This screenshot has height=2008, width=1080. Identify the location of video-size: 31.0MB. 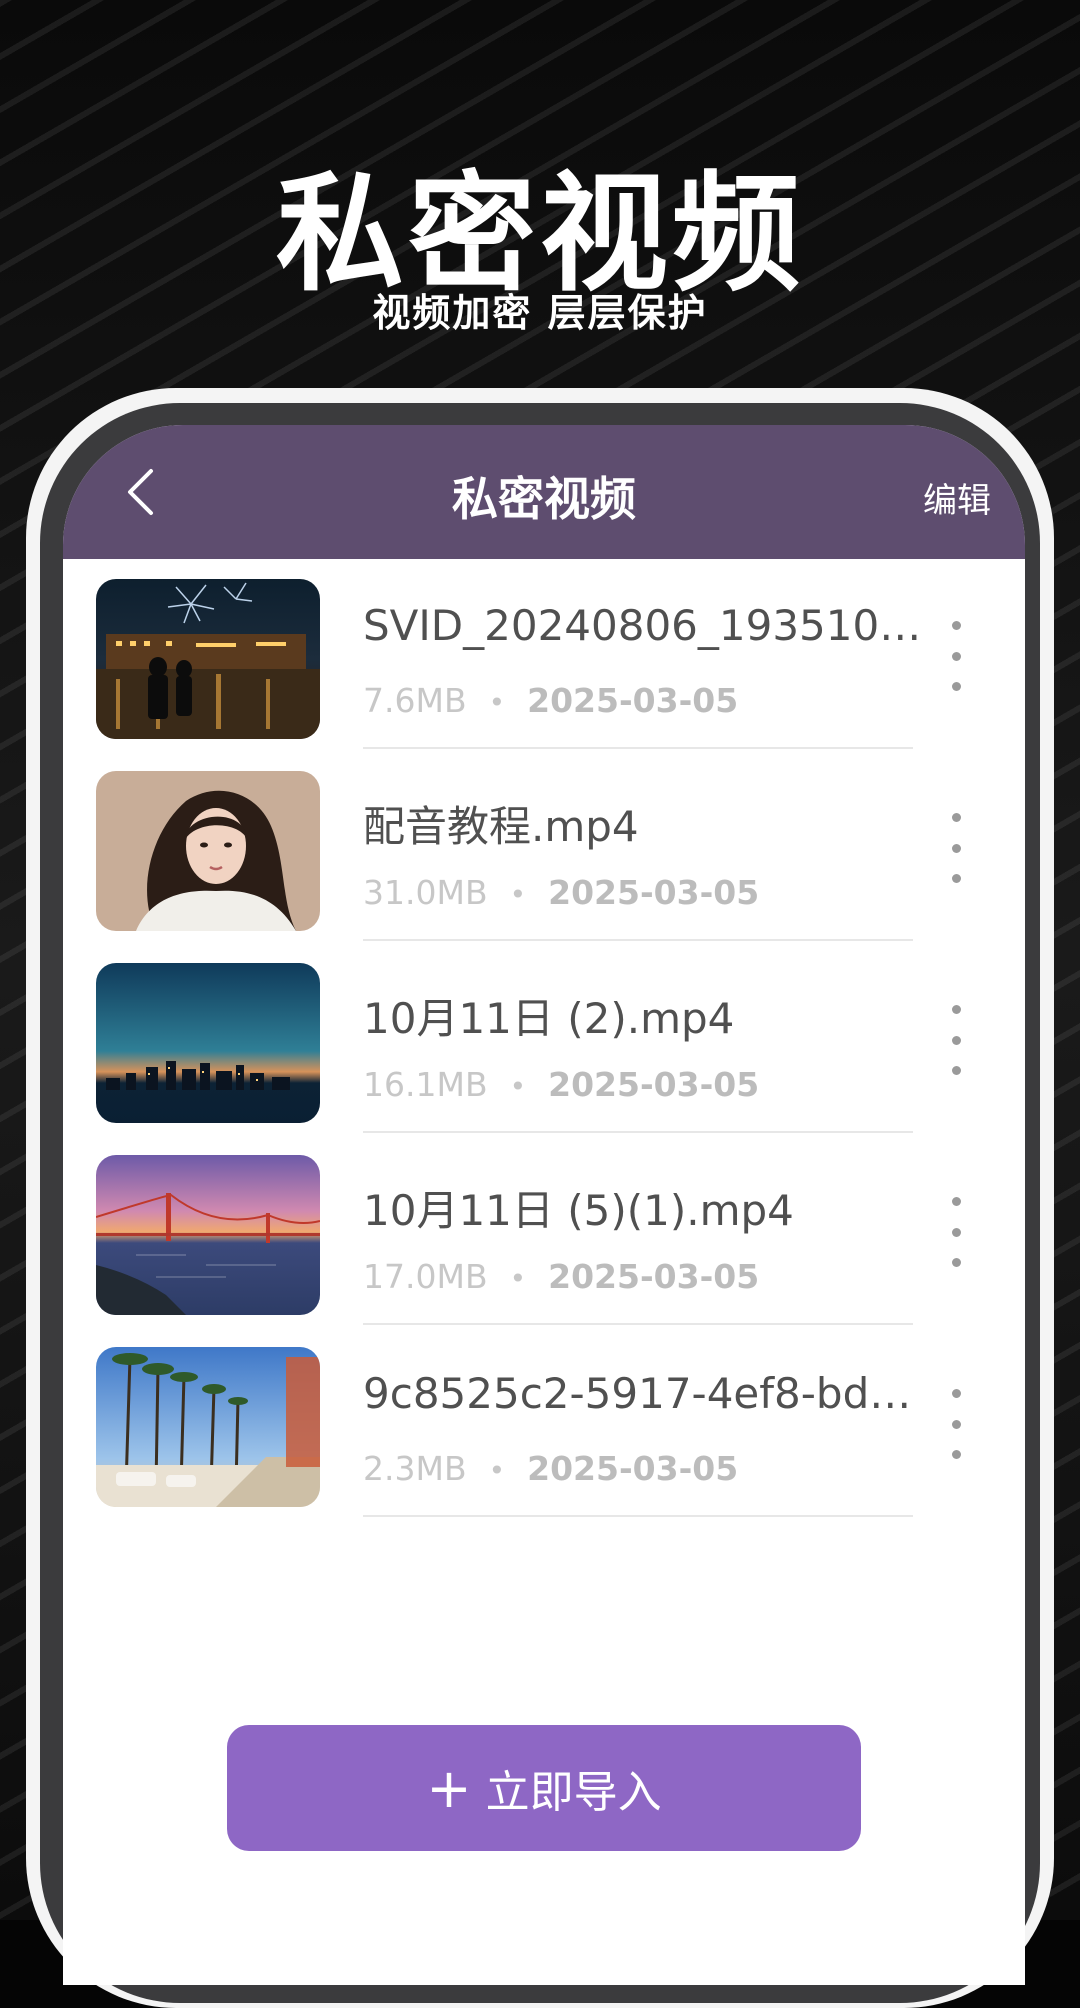
(425, 892).